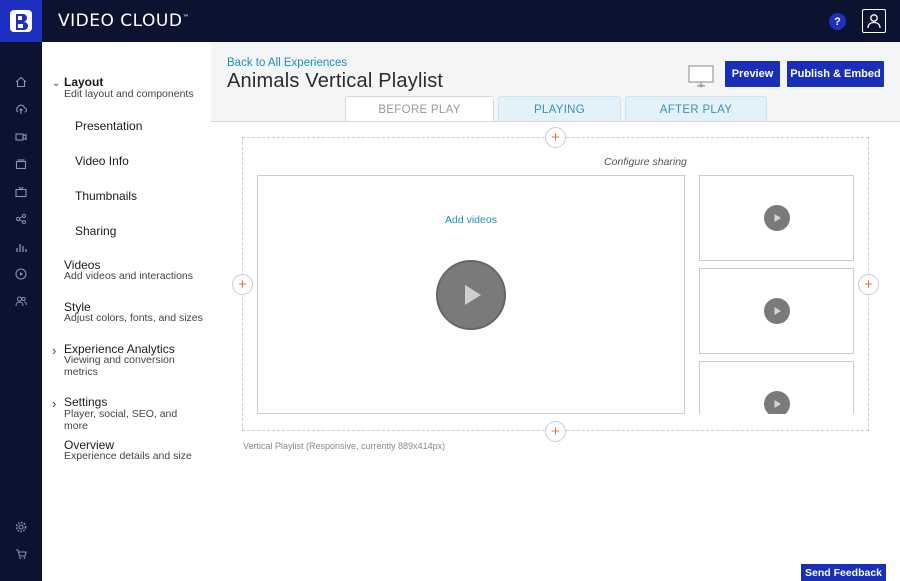 The width and height of the screenshot is (900, 581). What do you see at coordinates (56, 83) in the screenshot?
I see `chevron-down-icon: ⌄` at bounding box center [56, 83].